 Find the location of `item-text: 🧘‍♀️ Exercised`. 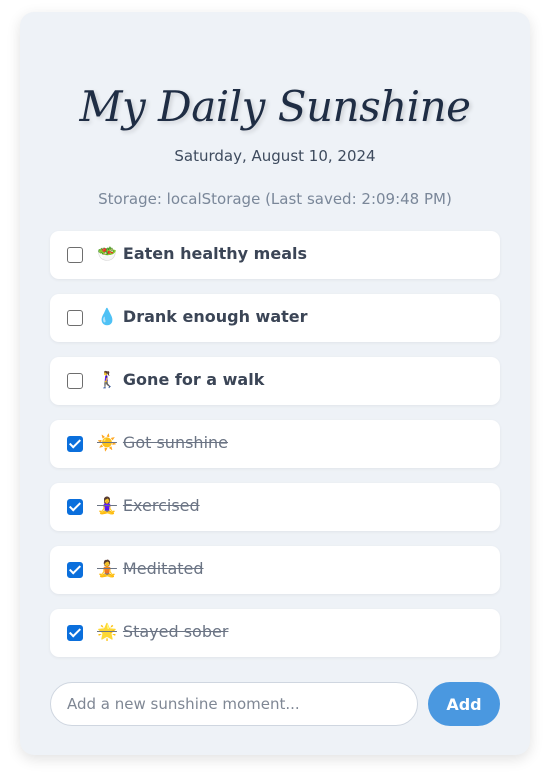

item-text: 🧘‍♀️ Exercised is located at coordinates (148, 505).